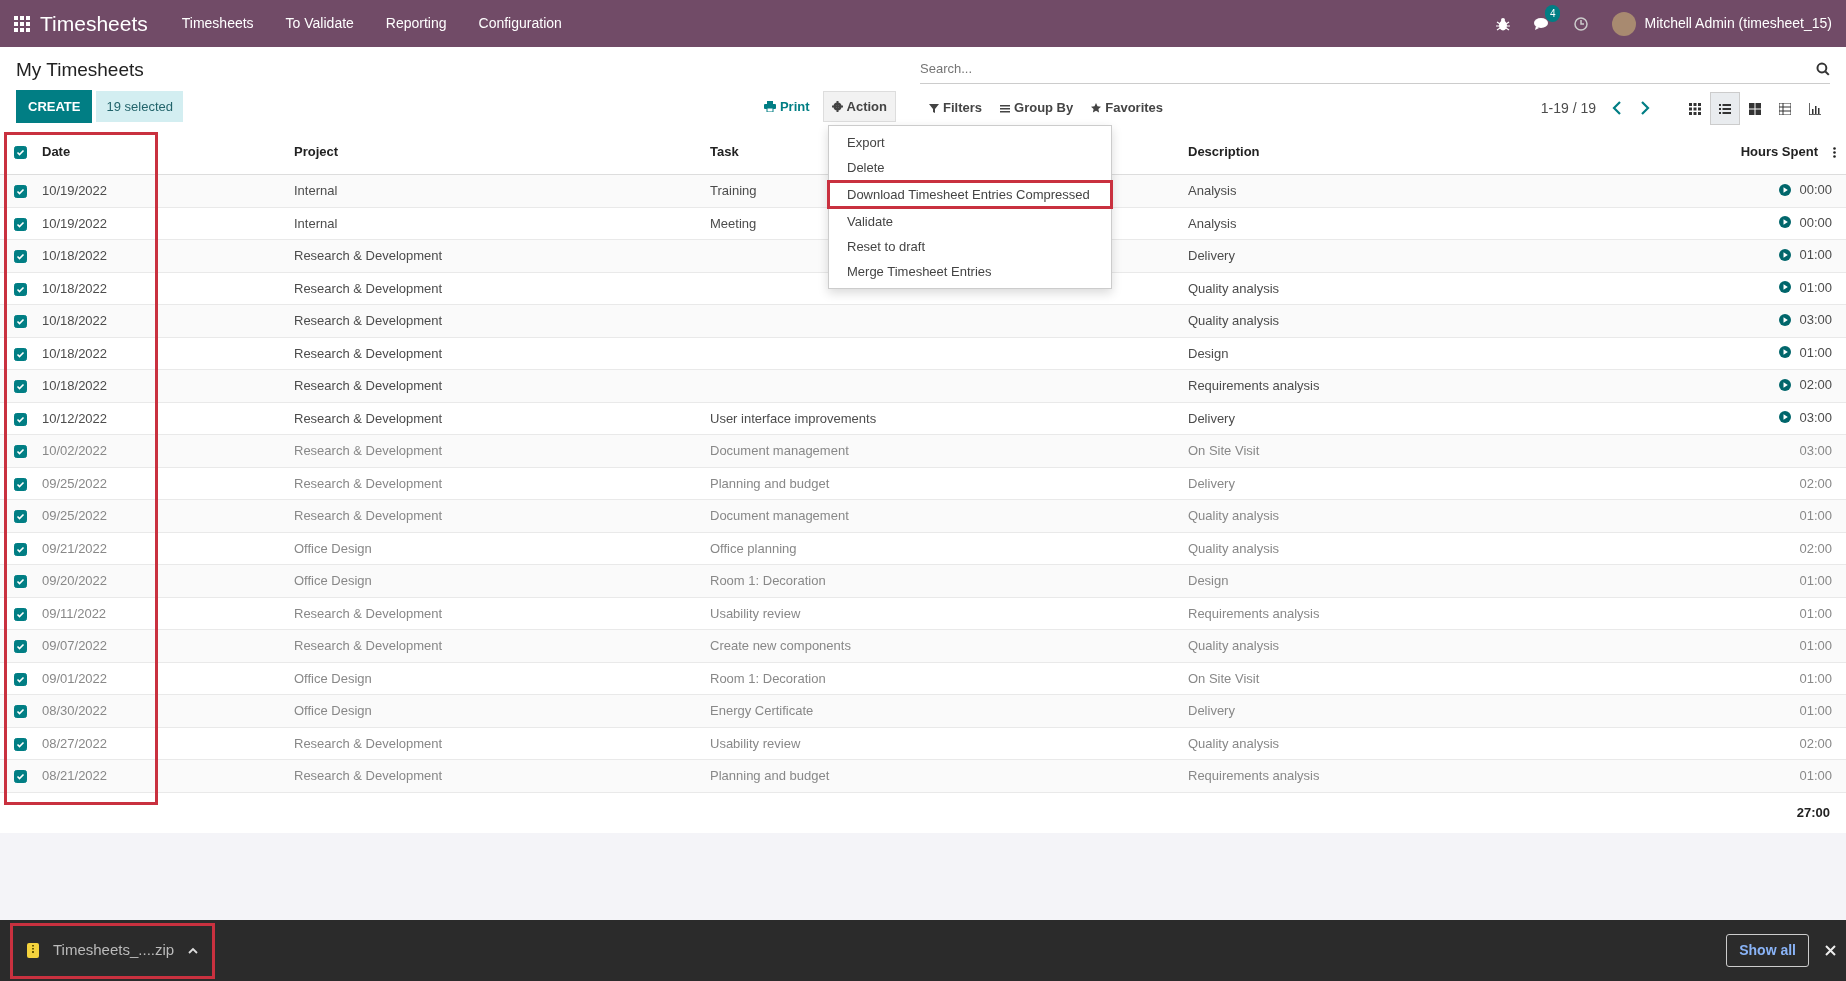 The image size is (1846, 981). I want to click on date-cell: 09/07/2022, so click(75, 645).